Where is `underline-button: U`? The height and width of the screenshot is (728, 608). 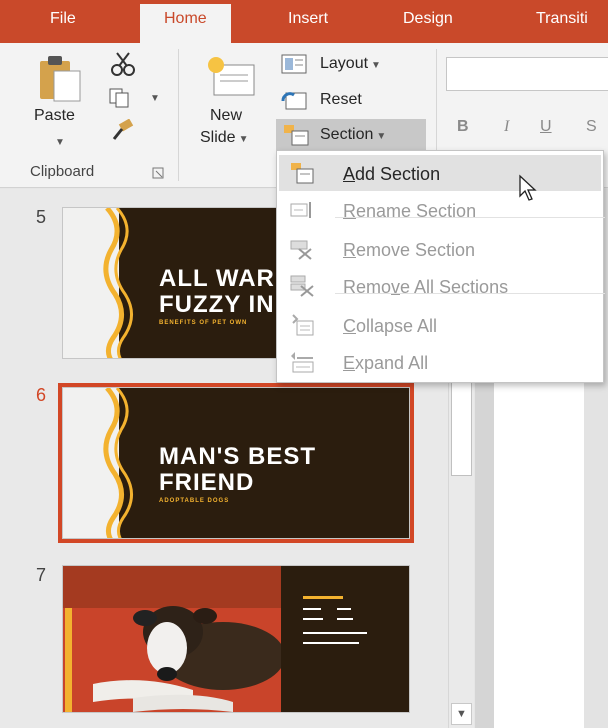 underline-button: U is located at coordinates (546, 127).